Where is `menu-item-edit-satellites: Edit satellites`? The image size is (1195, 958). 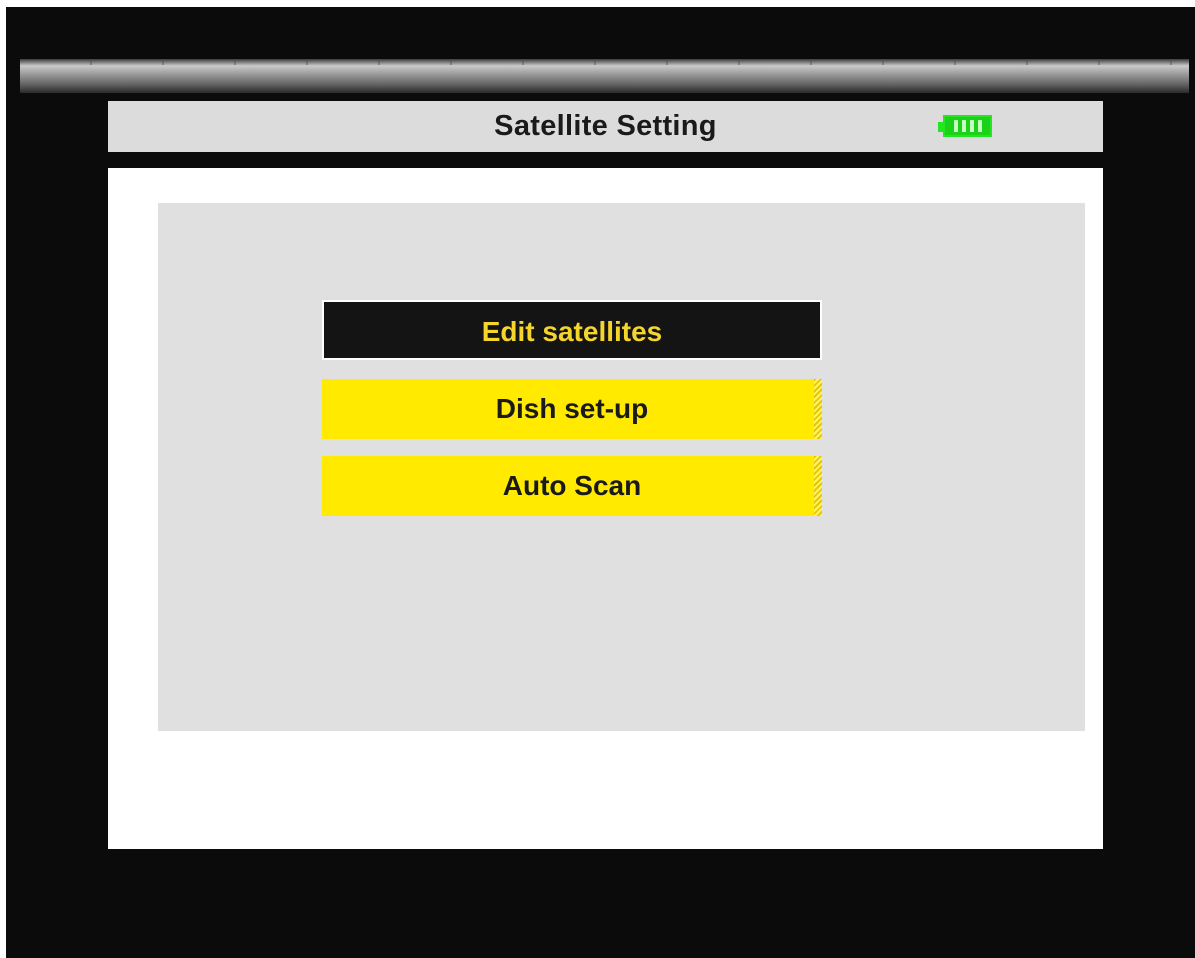 menu-item-edit-satellites: Edit satellites is located at coordinates (572, 330).